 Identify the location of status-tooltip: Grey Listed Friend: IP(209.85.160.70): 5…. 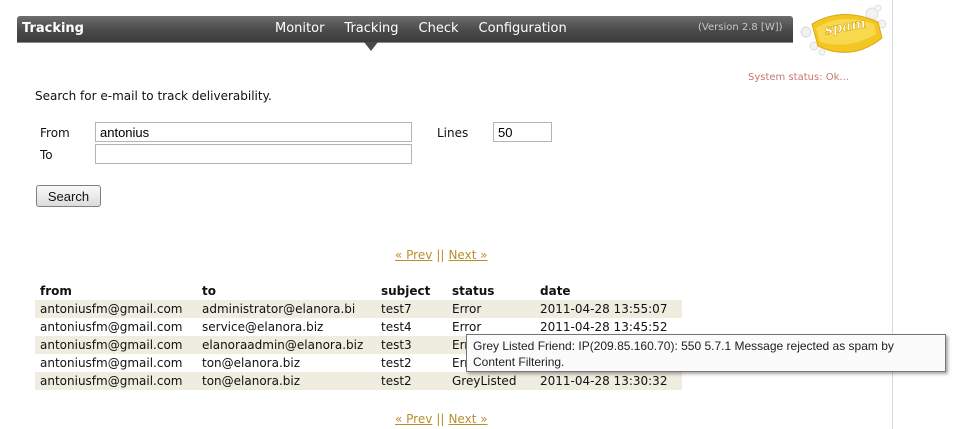
(706, 353).